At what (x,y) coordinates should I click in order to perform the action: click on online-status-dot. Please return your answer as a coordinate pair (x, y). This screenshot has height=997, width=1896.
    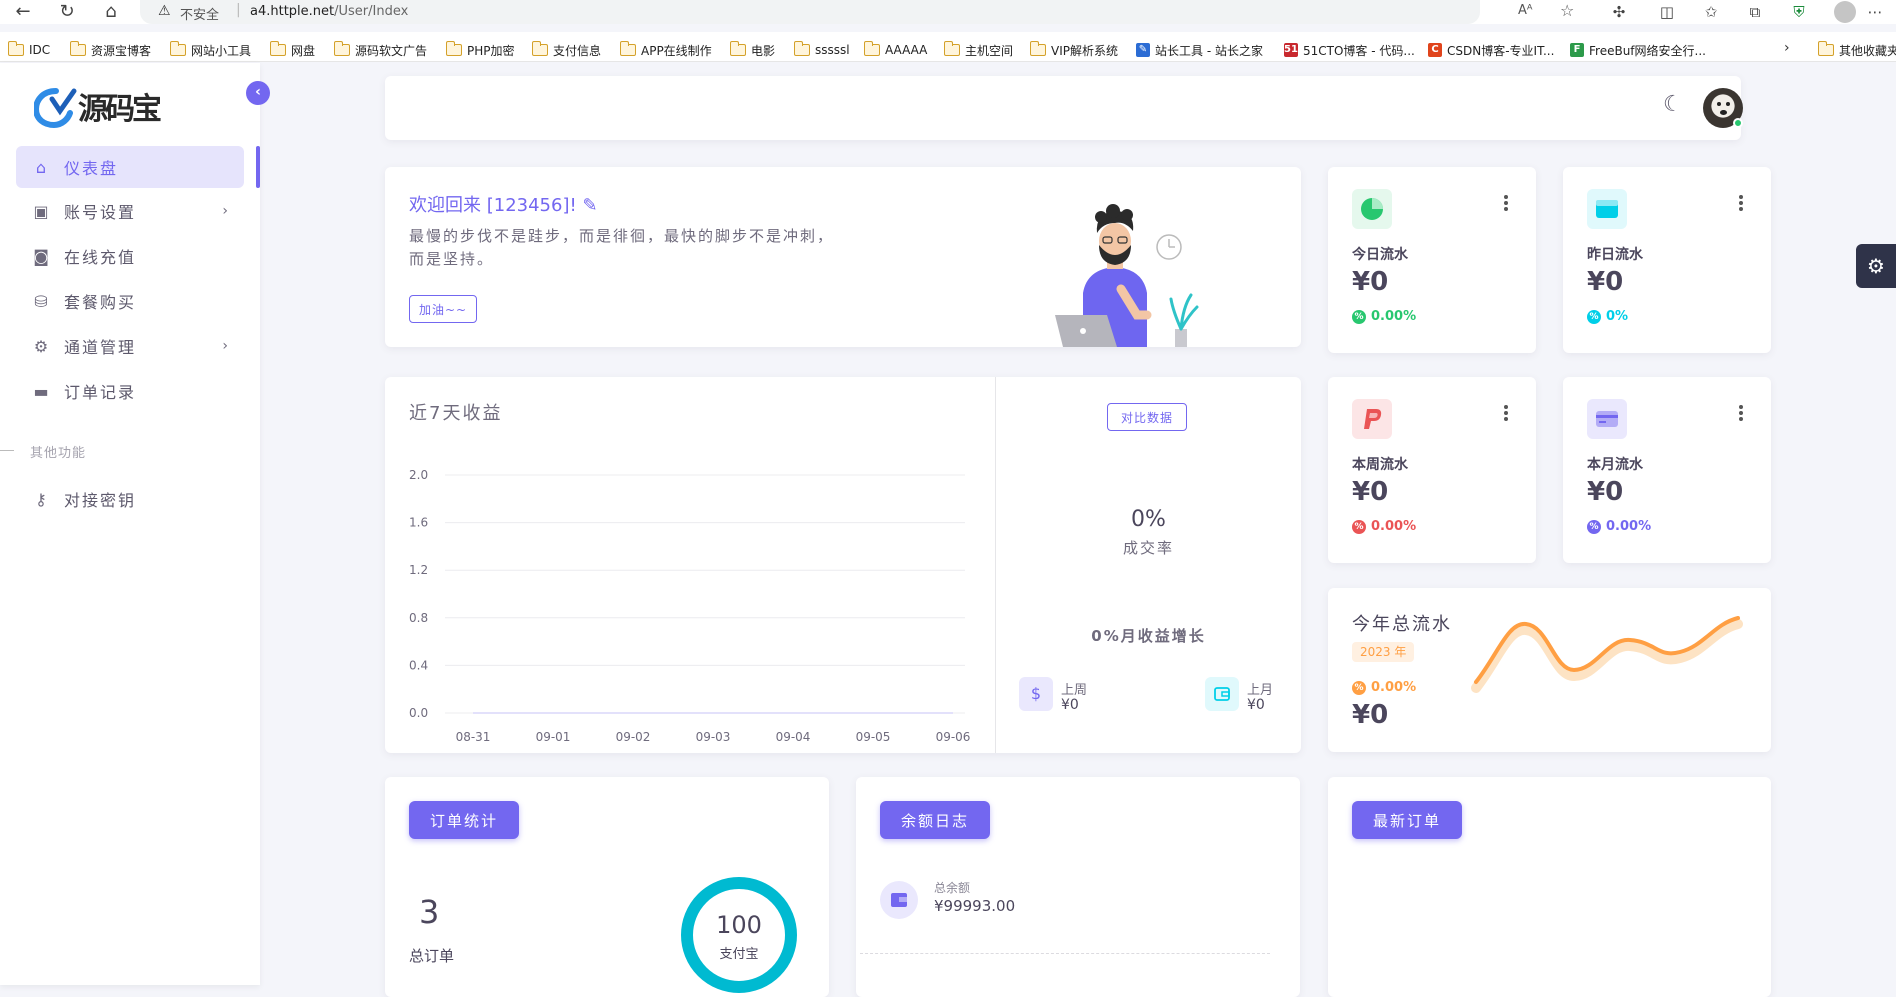
    Looking at the image, I should click on (1738, 123).